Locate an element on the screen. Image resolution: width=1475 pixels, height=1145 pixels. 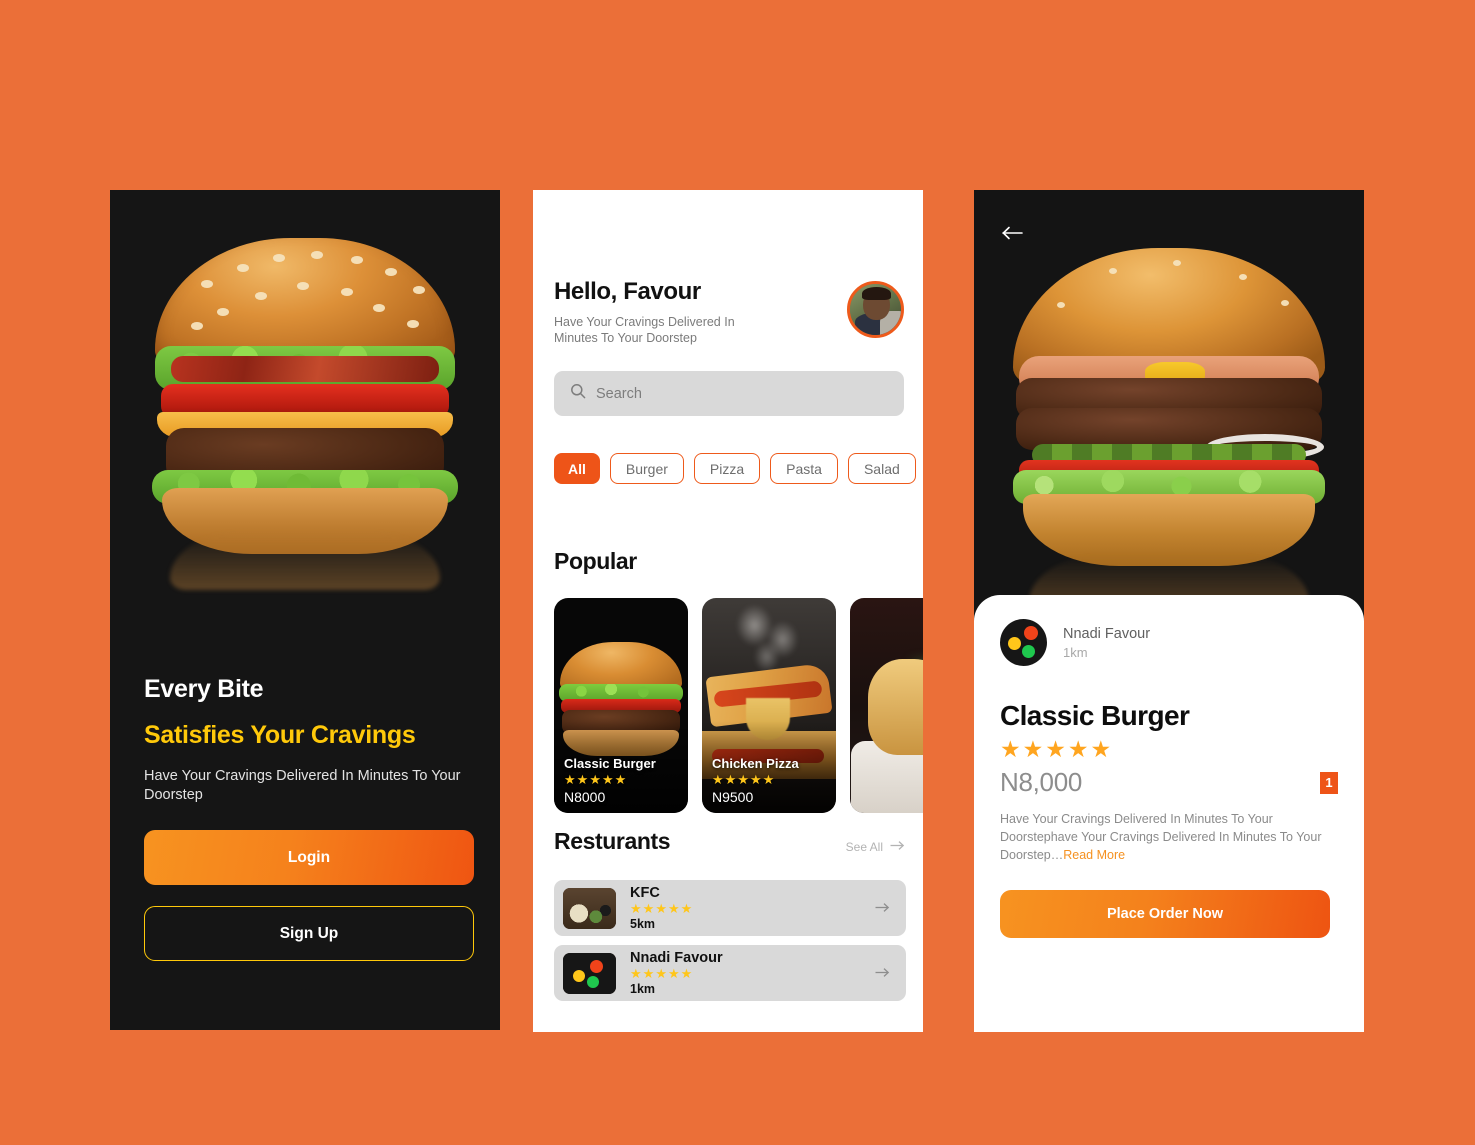
price-row: N8,000 1 is located at coordinates (1169, 782).